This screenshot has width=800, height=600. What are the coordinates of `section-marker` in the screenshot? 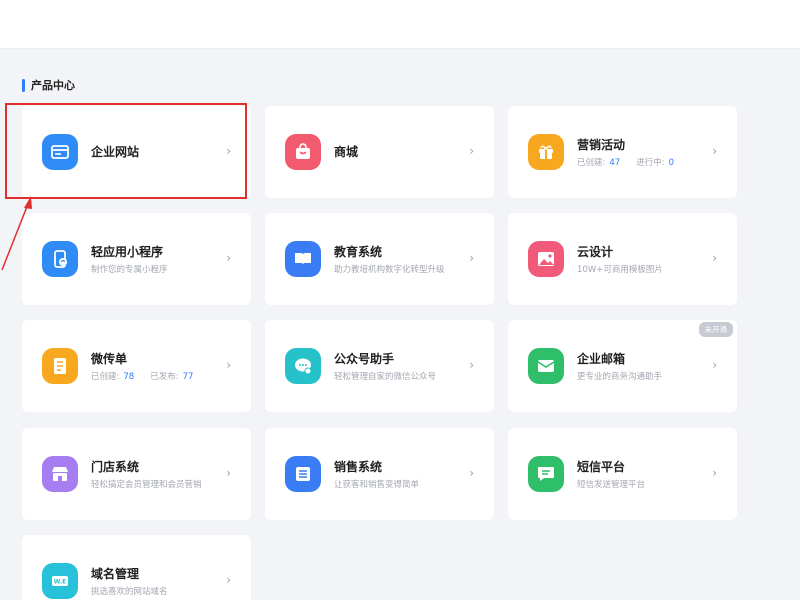 It's located at (23, 85).